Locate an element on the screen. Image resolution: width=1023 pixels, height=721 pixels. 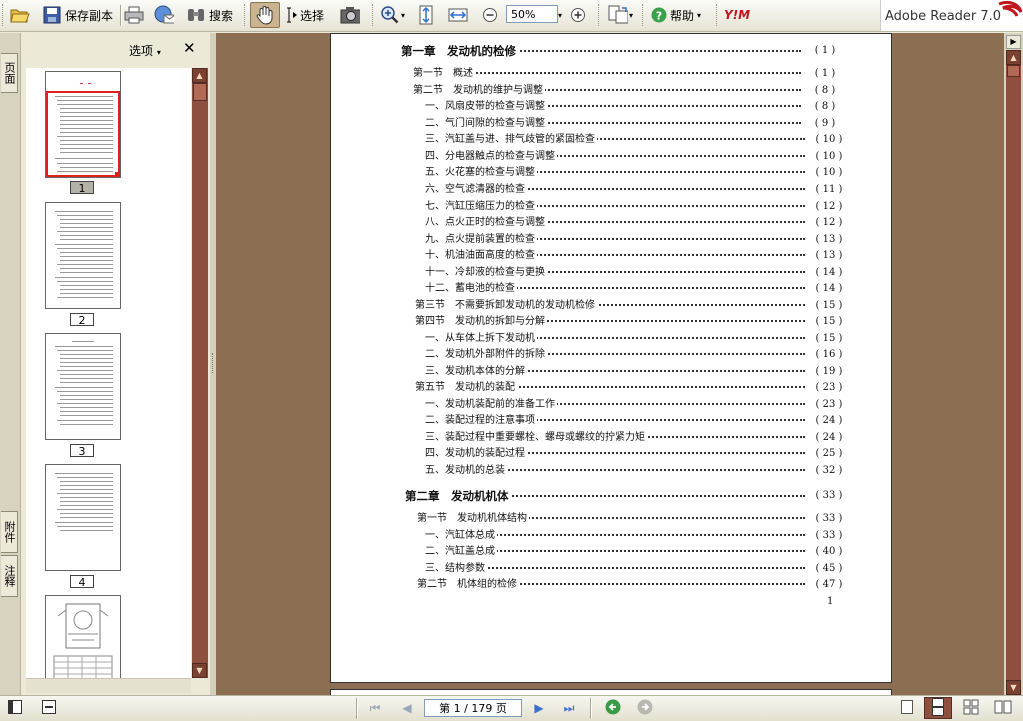
next-page-button: ▶ is located at coordinates (539, 708).